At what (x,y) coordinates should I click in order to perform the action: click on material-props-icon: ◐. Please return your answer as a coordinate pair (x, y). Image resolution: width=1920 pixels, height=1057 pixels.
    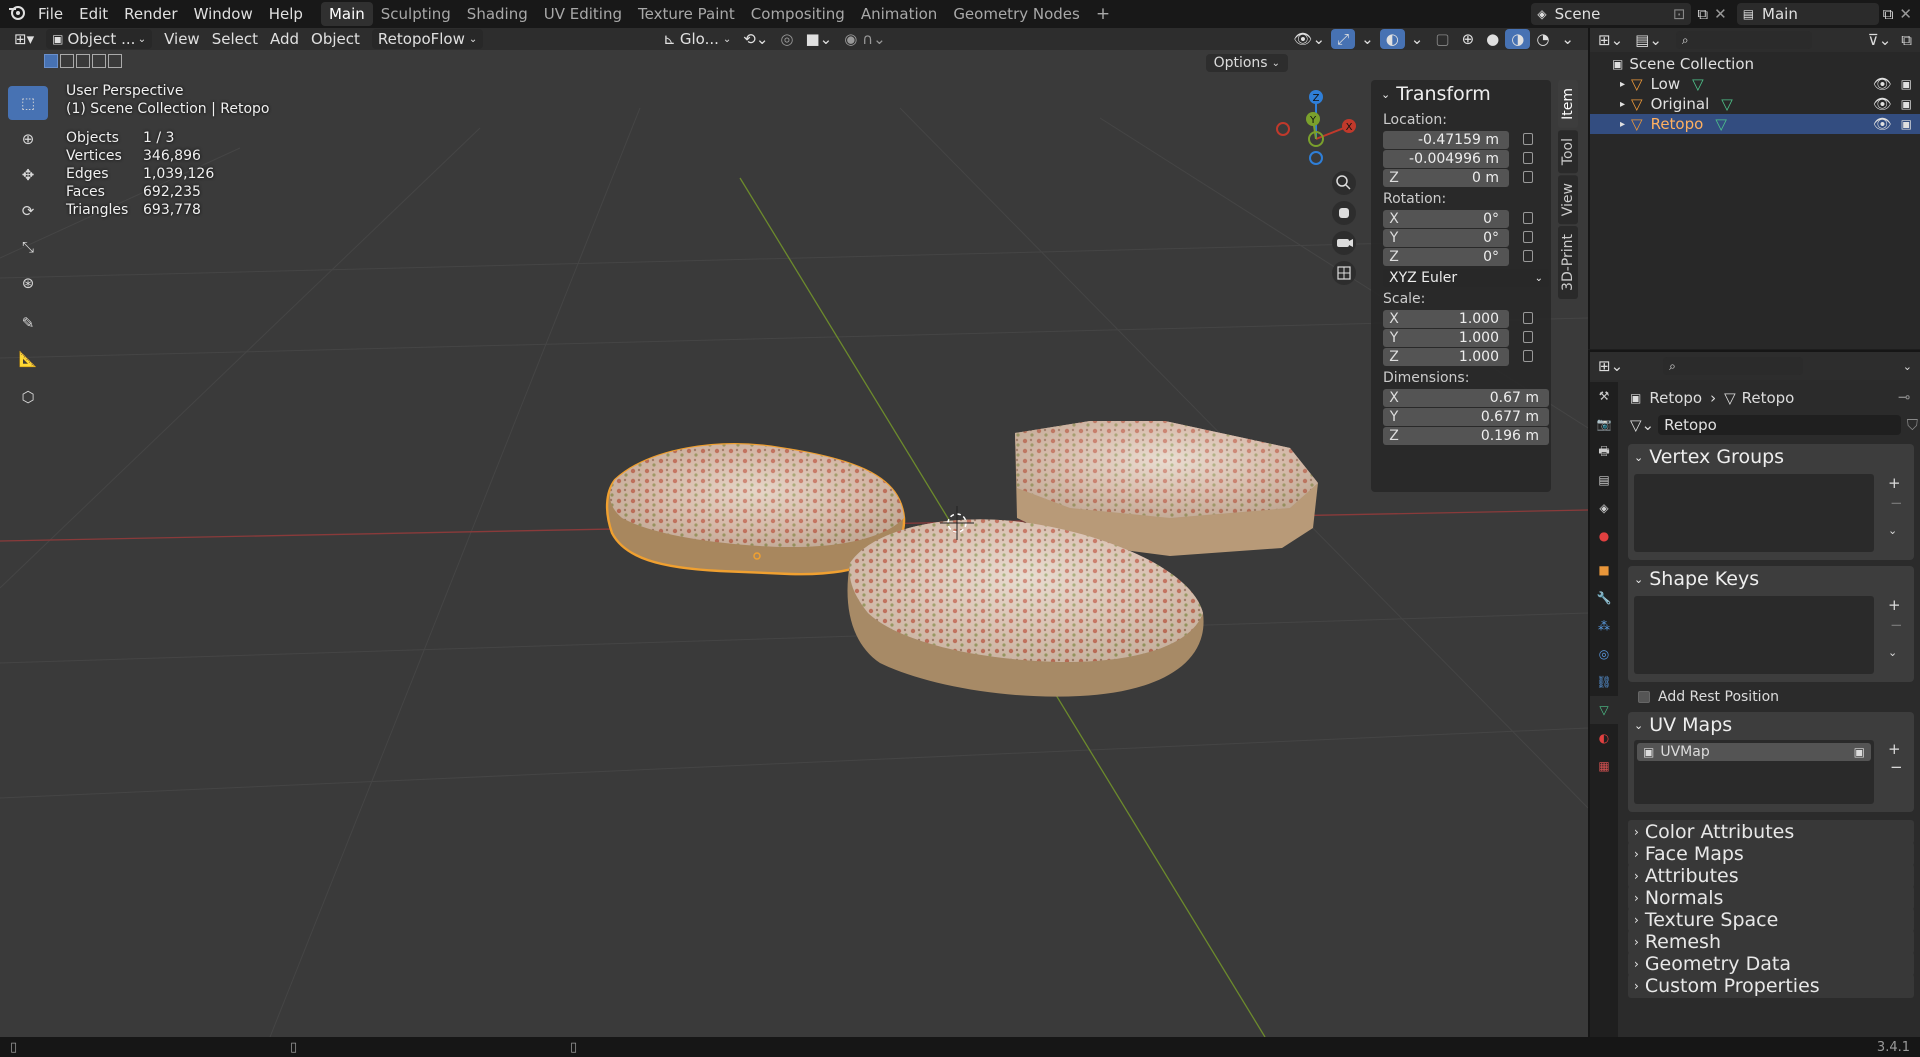
    Looking at the image, I should click on (1604, 738).